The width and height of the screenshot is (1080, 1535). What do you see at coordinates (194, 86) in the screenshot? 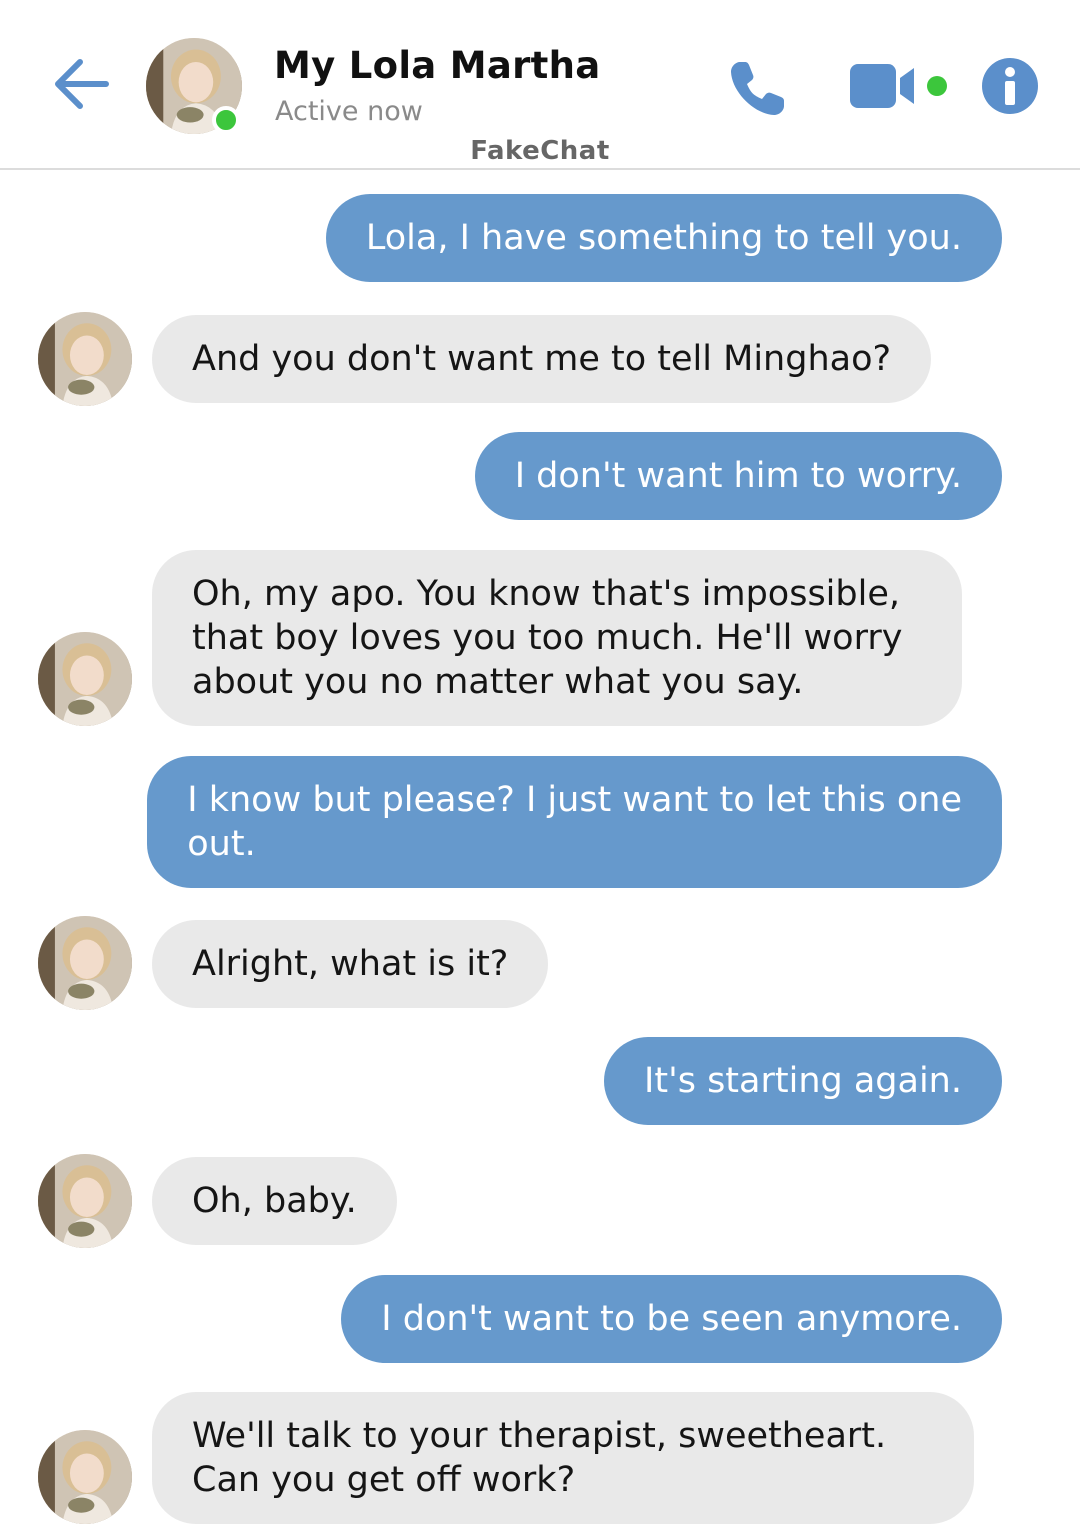
I see `contact-avatar-container` at bounding box center [194, 86].